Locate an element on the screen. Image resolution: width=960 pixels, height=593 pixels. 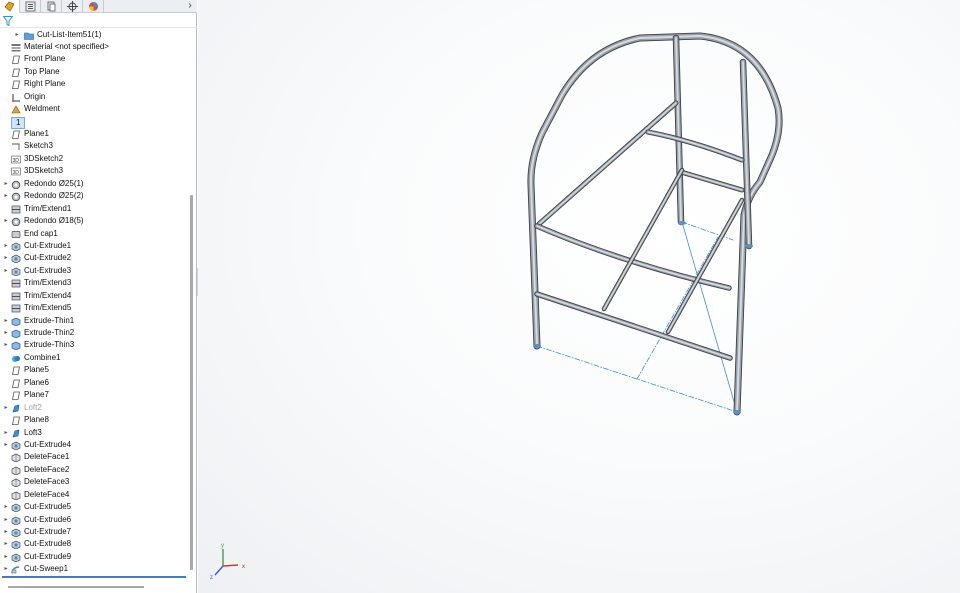
tree-item: ▸ Extrude-Thin2 is located at coordinates (94, 333).